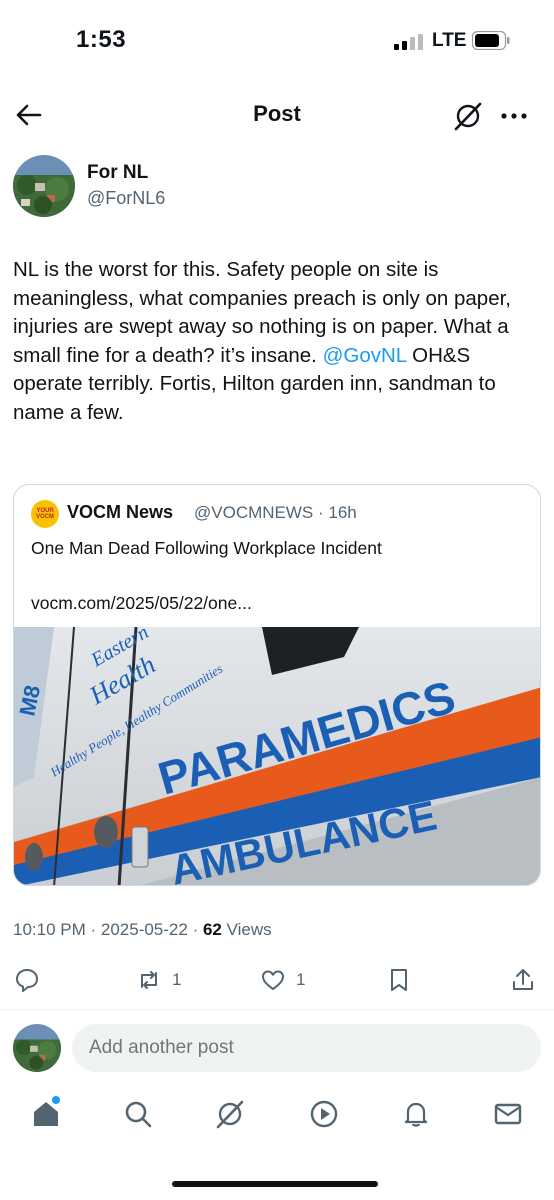 The width and height of the screenshot is (554, 1200). I want to click on tab-grok, so click(232, 1116).